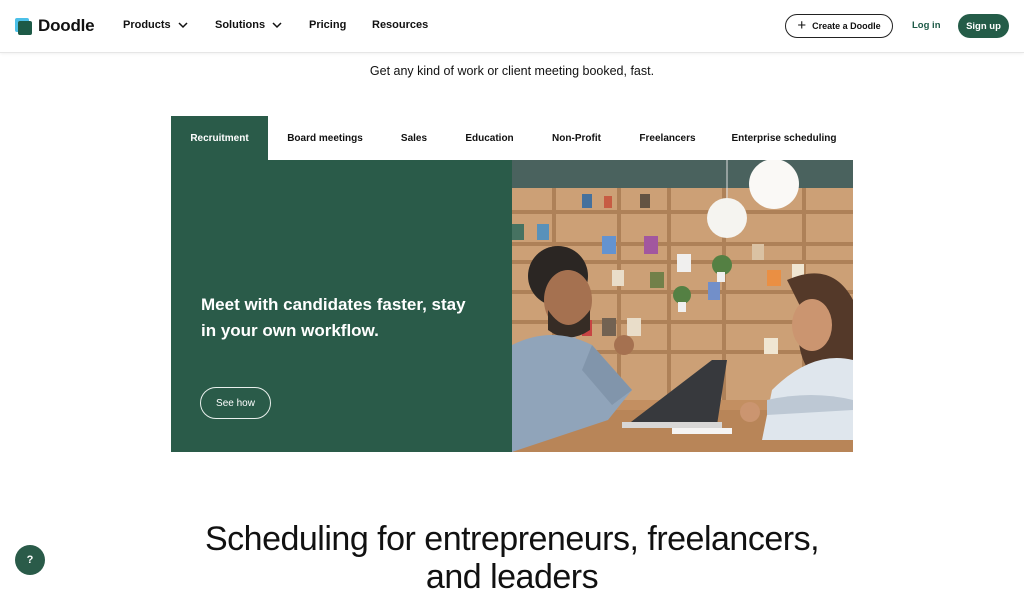  I want to click on brand-name: Doodle, so click(66, 25).